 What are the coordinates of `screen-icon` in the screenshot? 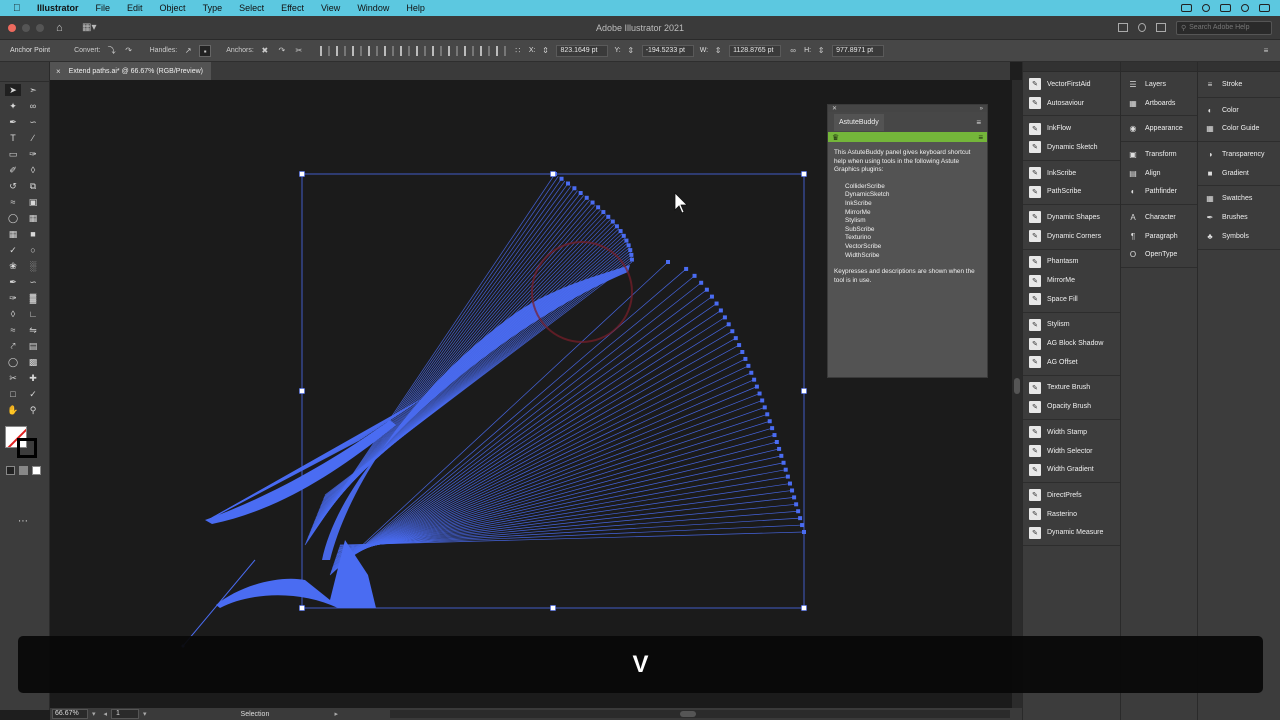 It's located at (1186, 8).